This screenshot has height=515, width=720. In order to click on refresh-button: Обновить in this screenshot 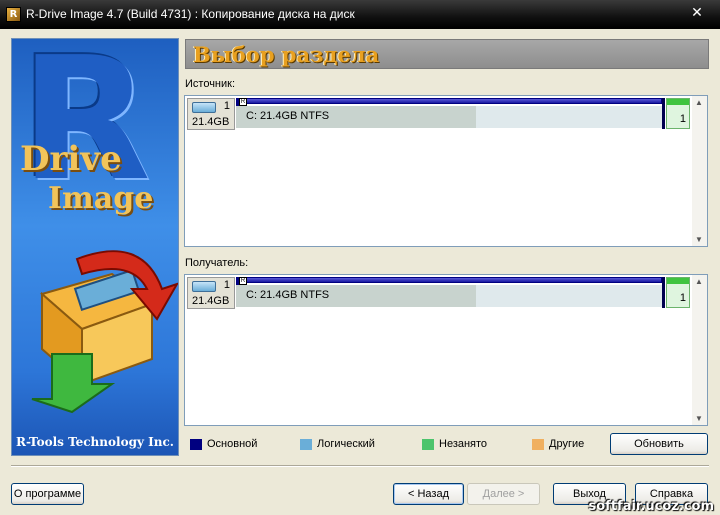, I will do `click(659, 444)`.